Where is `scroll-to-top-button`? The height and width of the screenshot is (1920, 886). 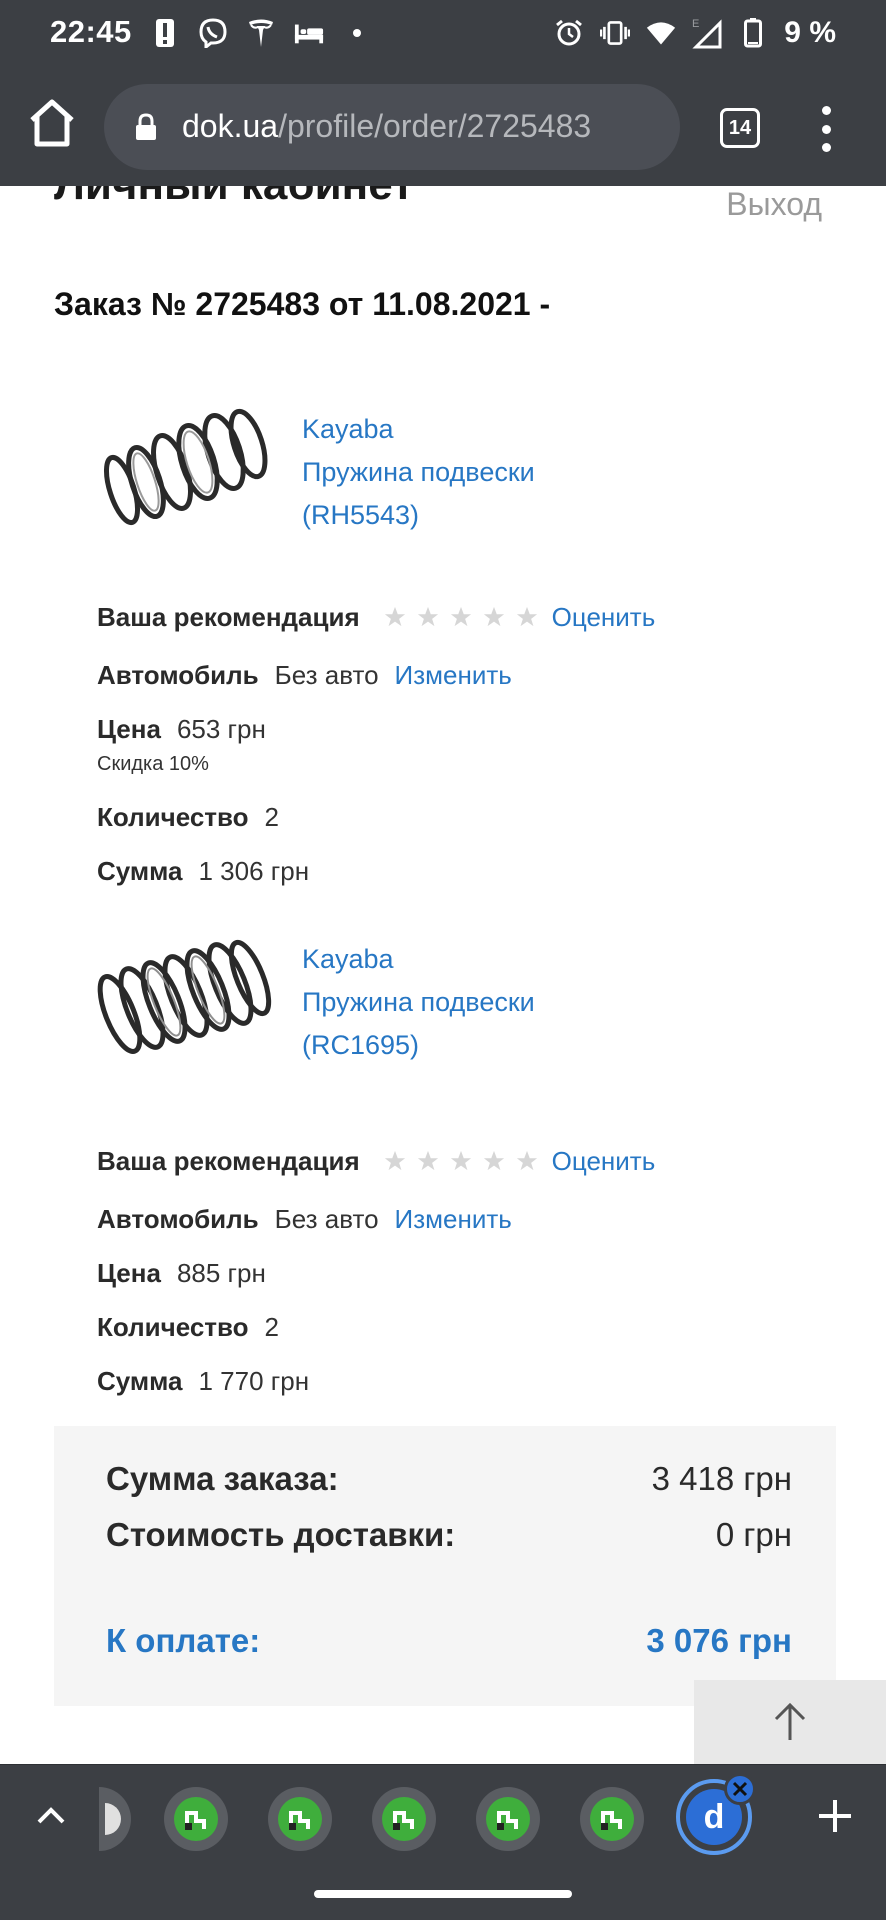 scroll-to-top-button is located at coordinates (790, 1722).